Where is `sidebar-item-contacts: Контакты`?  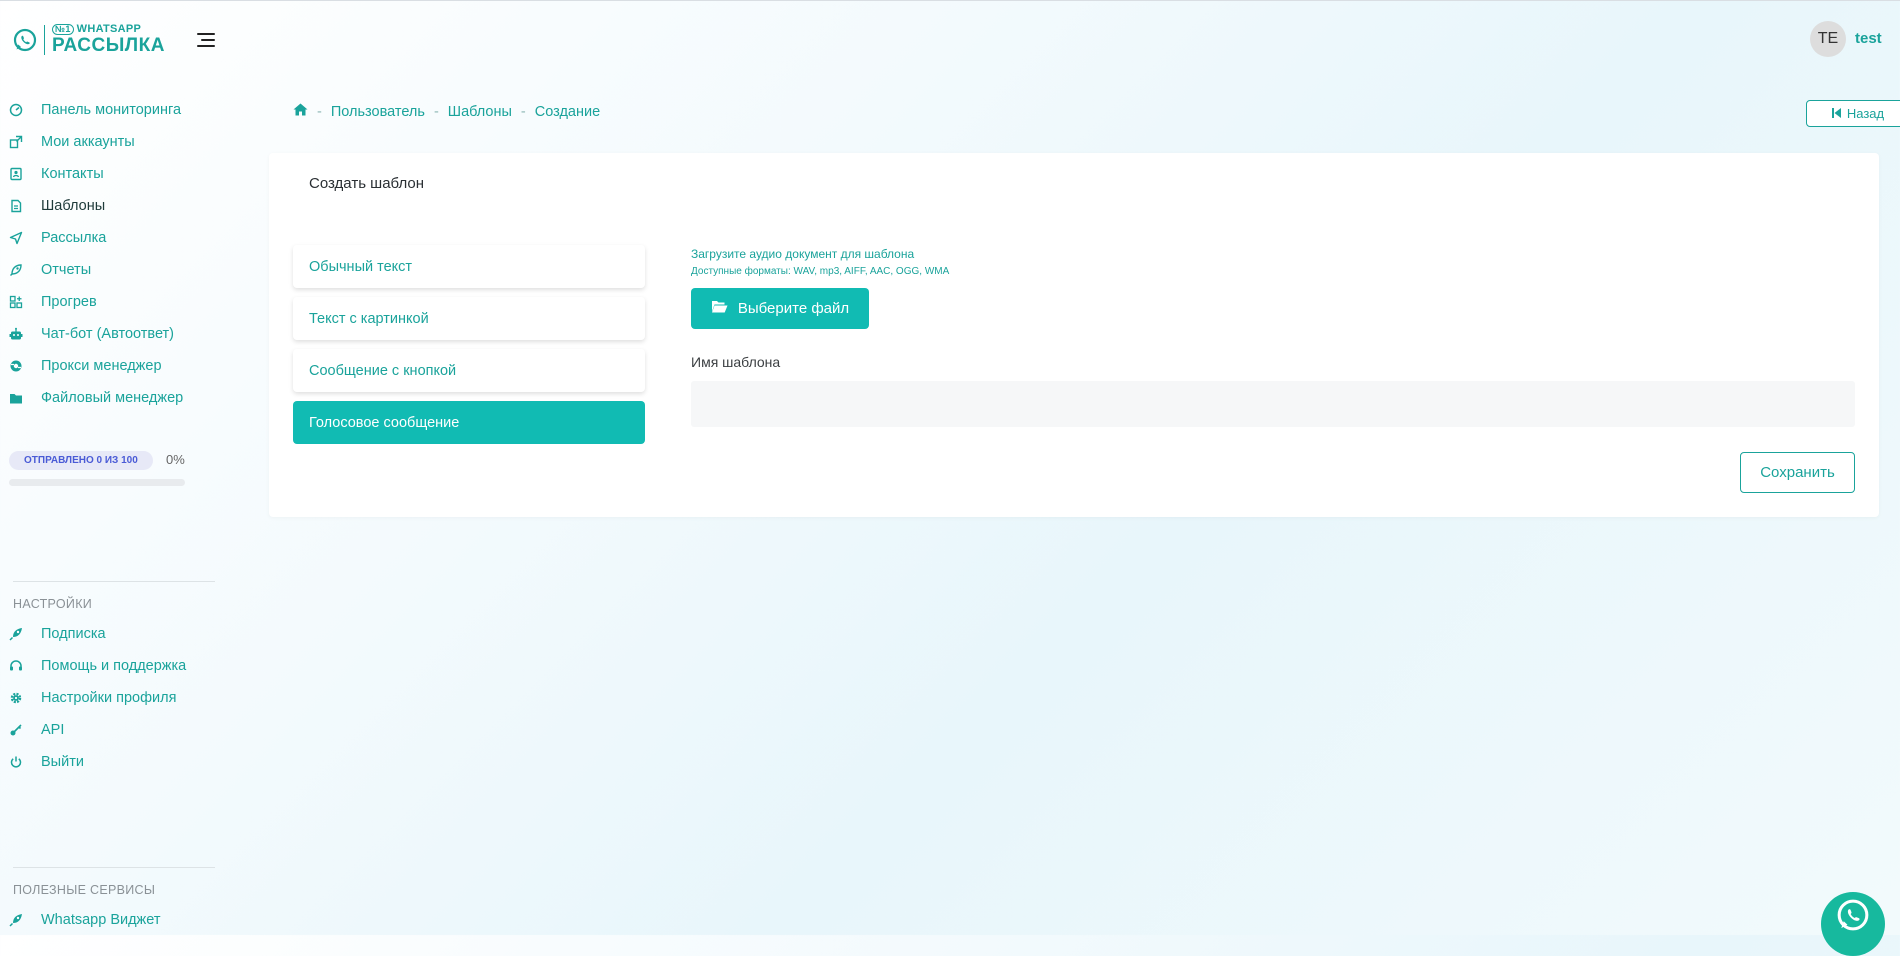
sidebar-item-contacts: Контакты is located at coordinates (109, 174).